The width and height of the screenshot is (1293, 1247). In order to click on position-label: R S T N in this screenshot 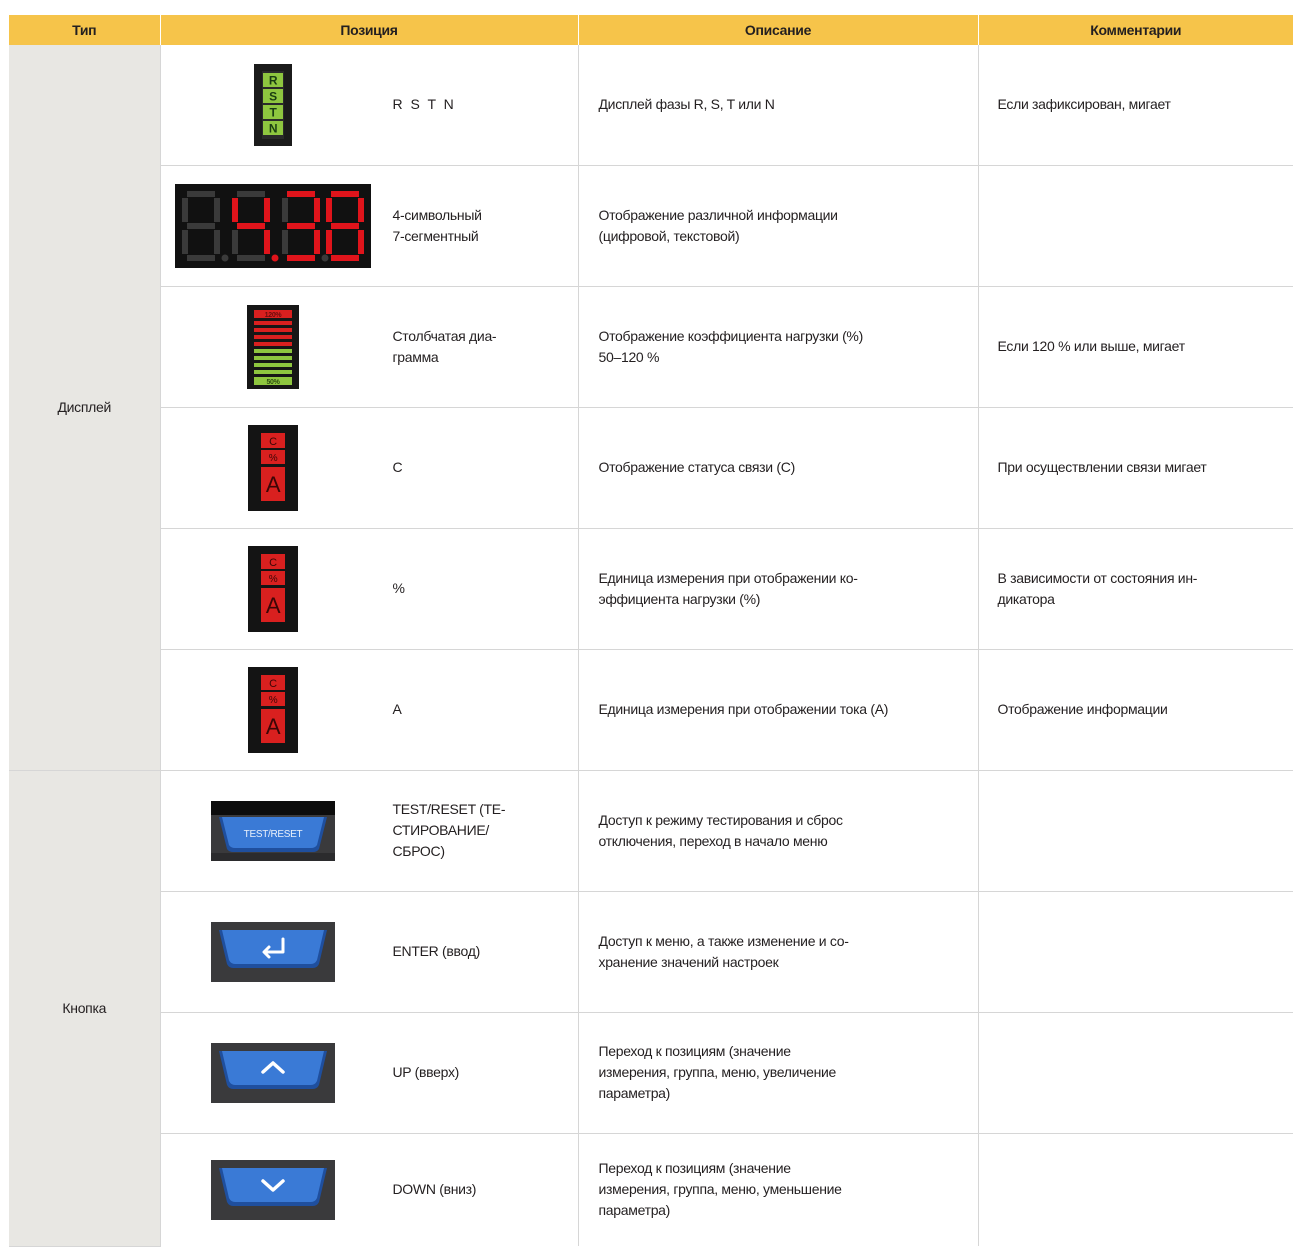, I will do `click(424, 104)`.